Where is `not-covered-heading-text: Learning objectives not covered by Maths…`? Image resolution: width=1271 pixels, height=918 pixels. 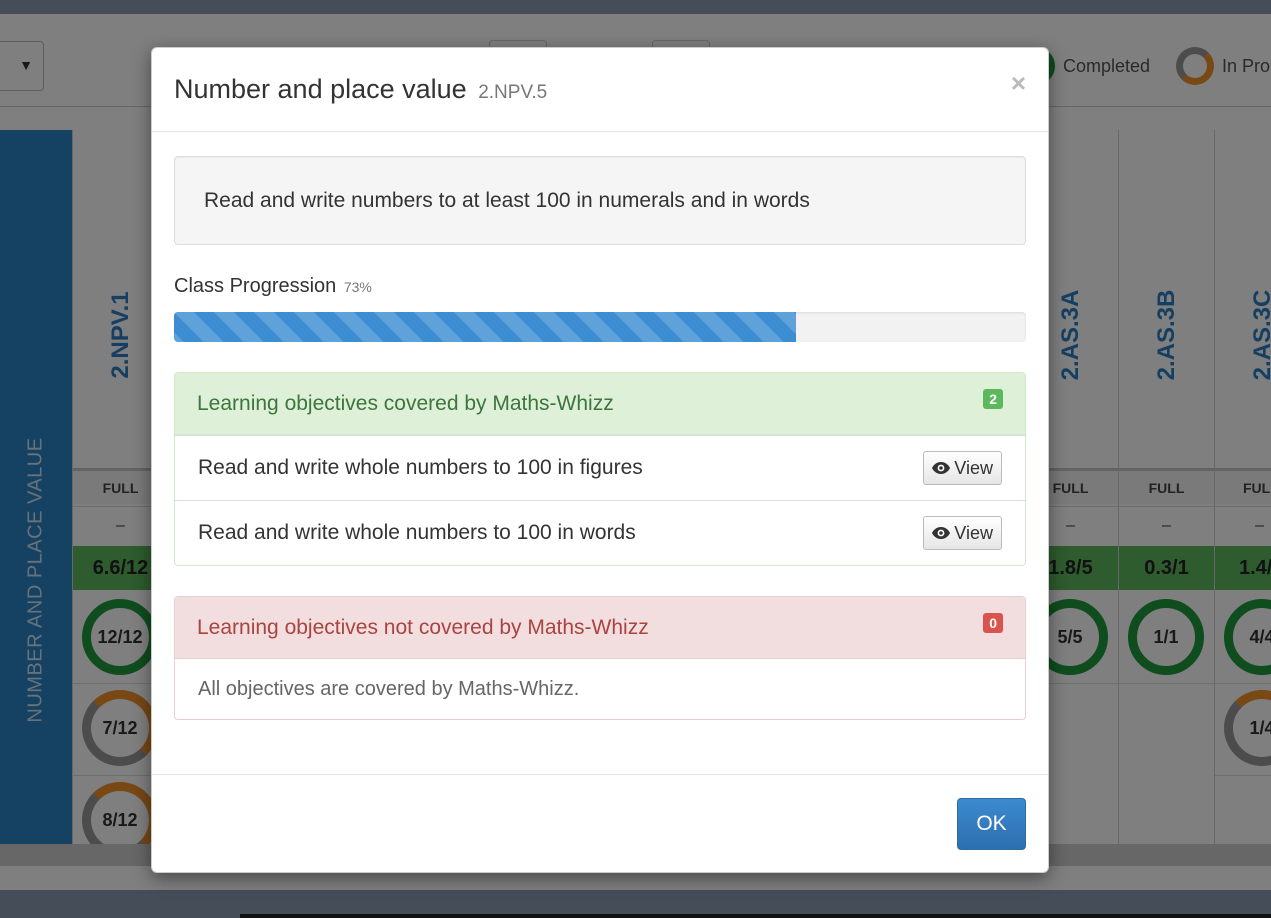 not-covered-heading-text: Learning objectives not covered by Maths… is located at coordinates (423, 627).